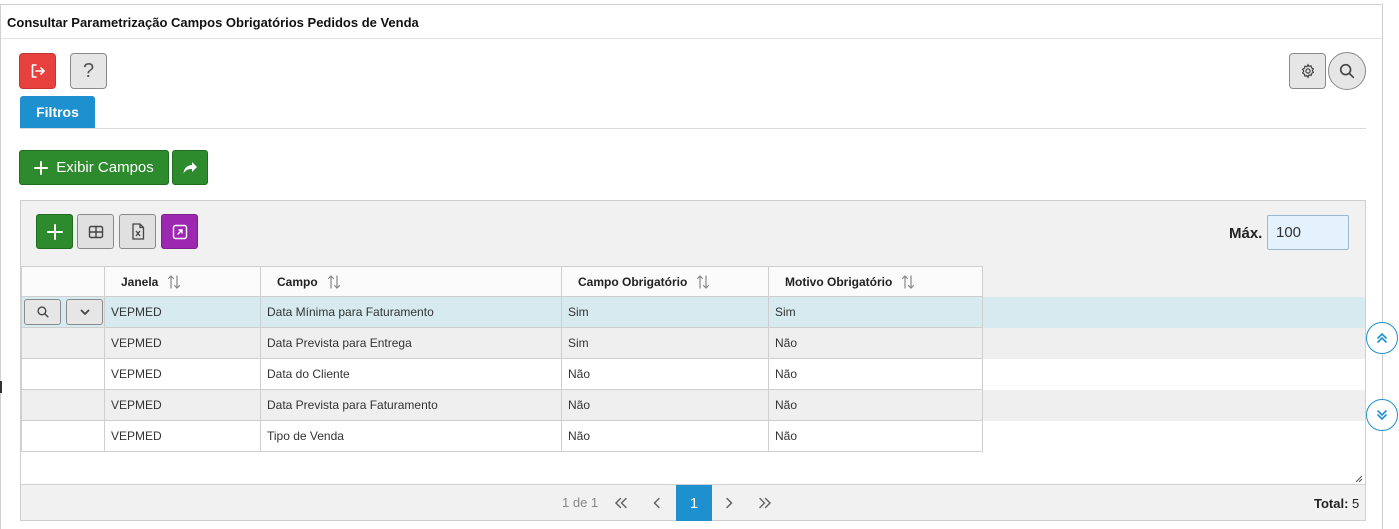 Image resolution: width=1399 pixels, height=529 pixels. What do you see at coordinates (411, 436) in the screenshot?
I see `cell-campo: Tipo de Venda` at bounding box center [411, 436].